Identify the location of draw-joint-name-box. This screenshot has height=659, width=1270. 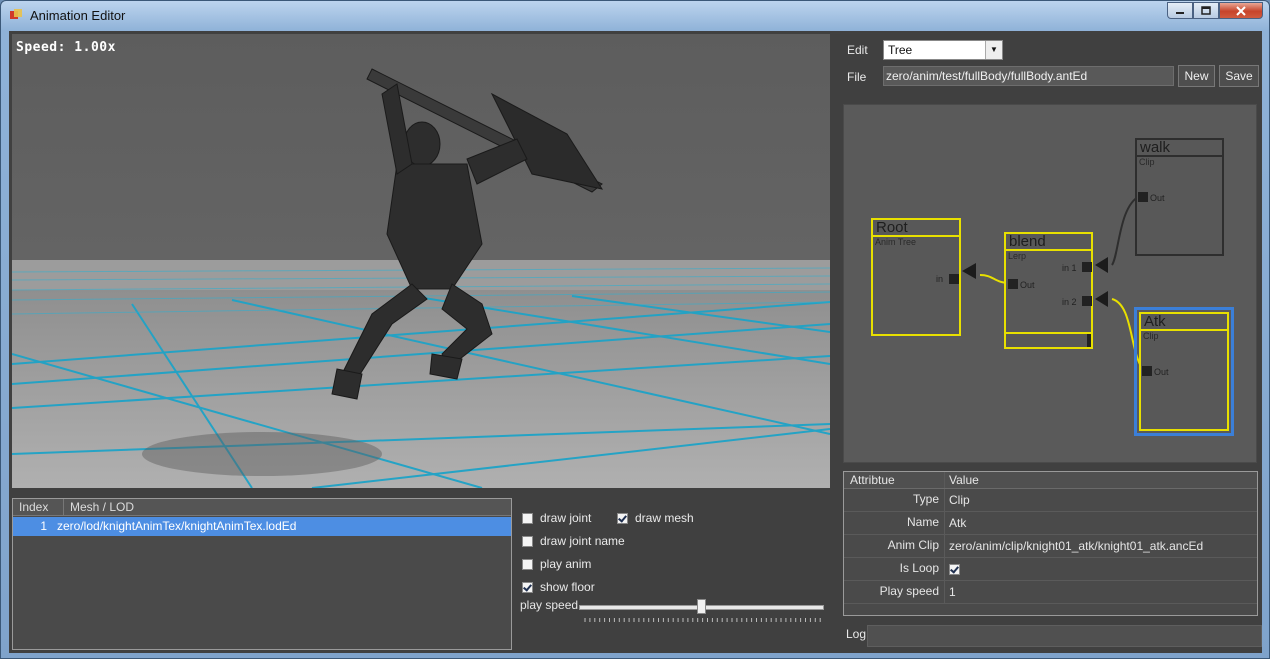
(527, 541).